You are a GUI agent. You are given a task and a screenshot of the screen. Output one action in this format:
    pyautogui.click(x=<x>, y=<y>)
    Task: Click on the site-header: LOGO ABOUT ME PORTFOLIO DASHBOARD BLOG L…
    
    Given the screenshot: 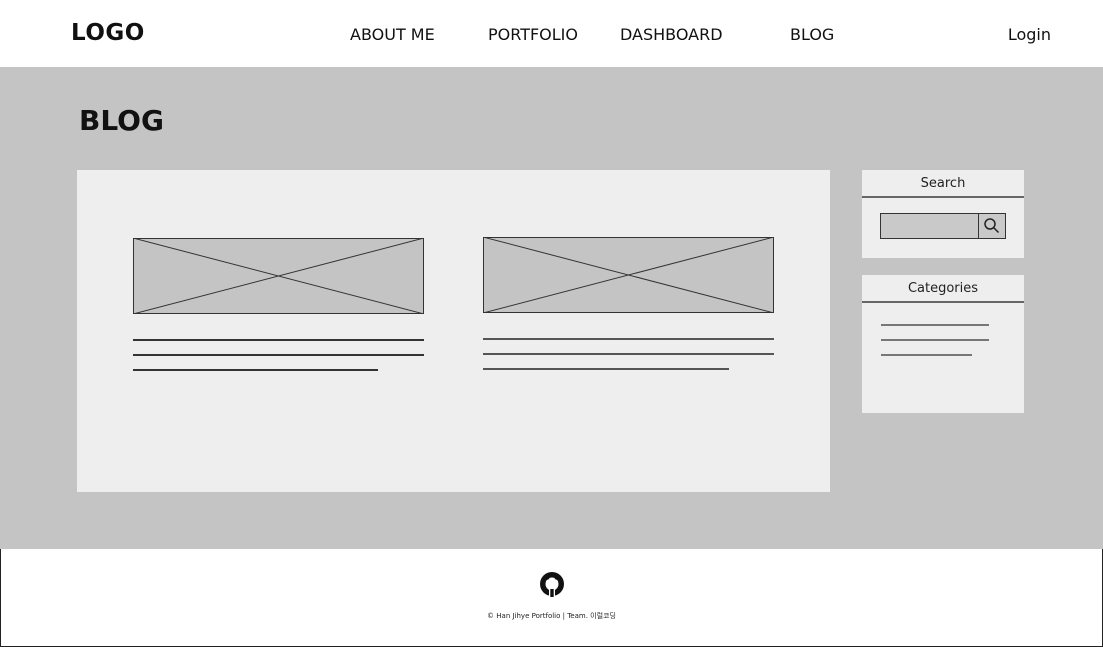 What is the action you would take?
    pyautogui.click(x=551, y=33)
    